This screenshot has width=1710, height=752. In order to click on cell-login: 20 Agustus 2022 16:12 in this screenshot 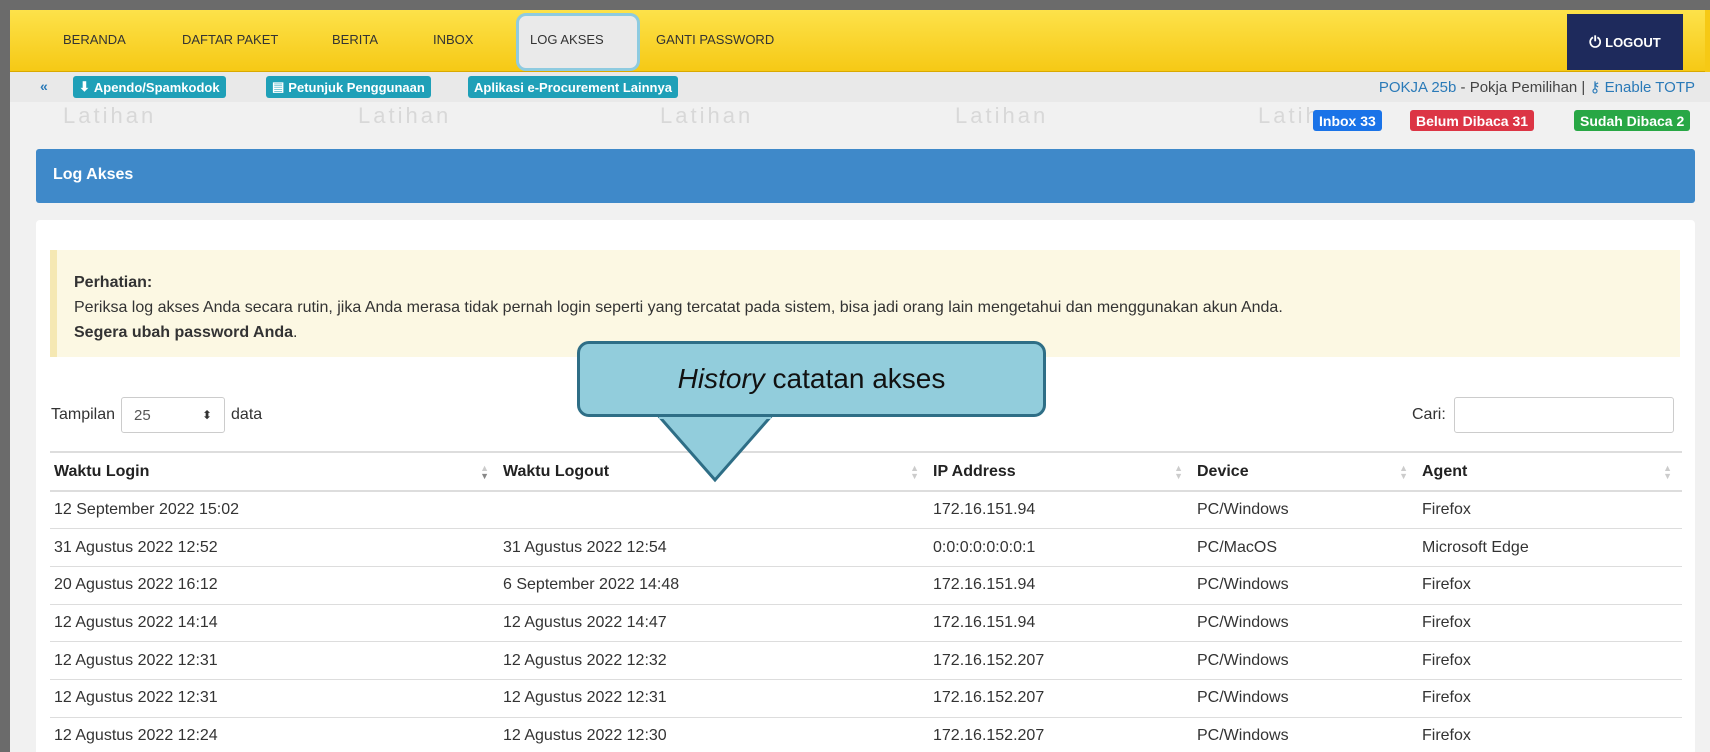, I will do `click(274, 585)`.